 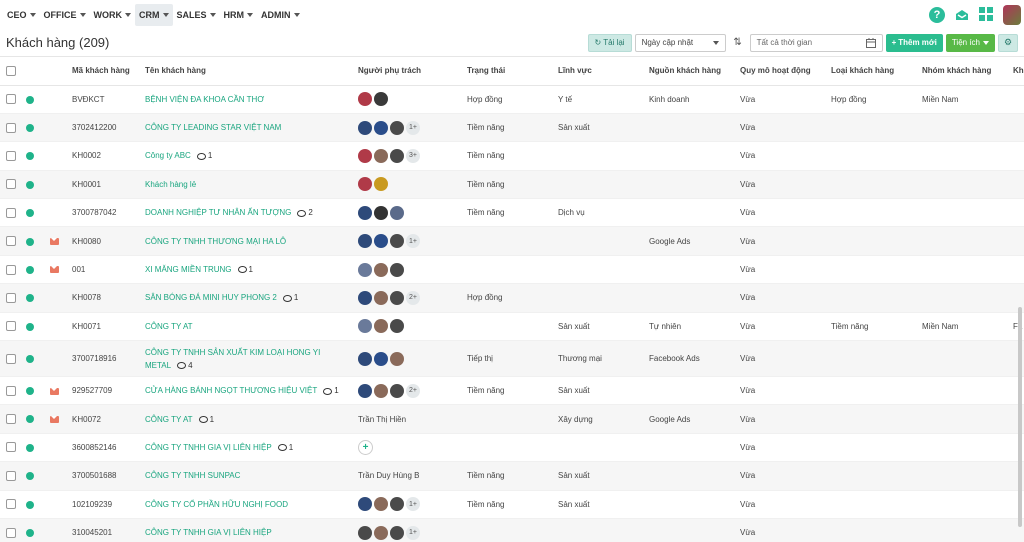 What do you see at coordinates (1012, 14) in the screenshot?
I see `user-avatar` at bounding box center [1012, 14].